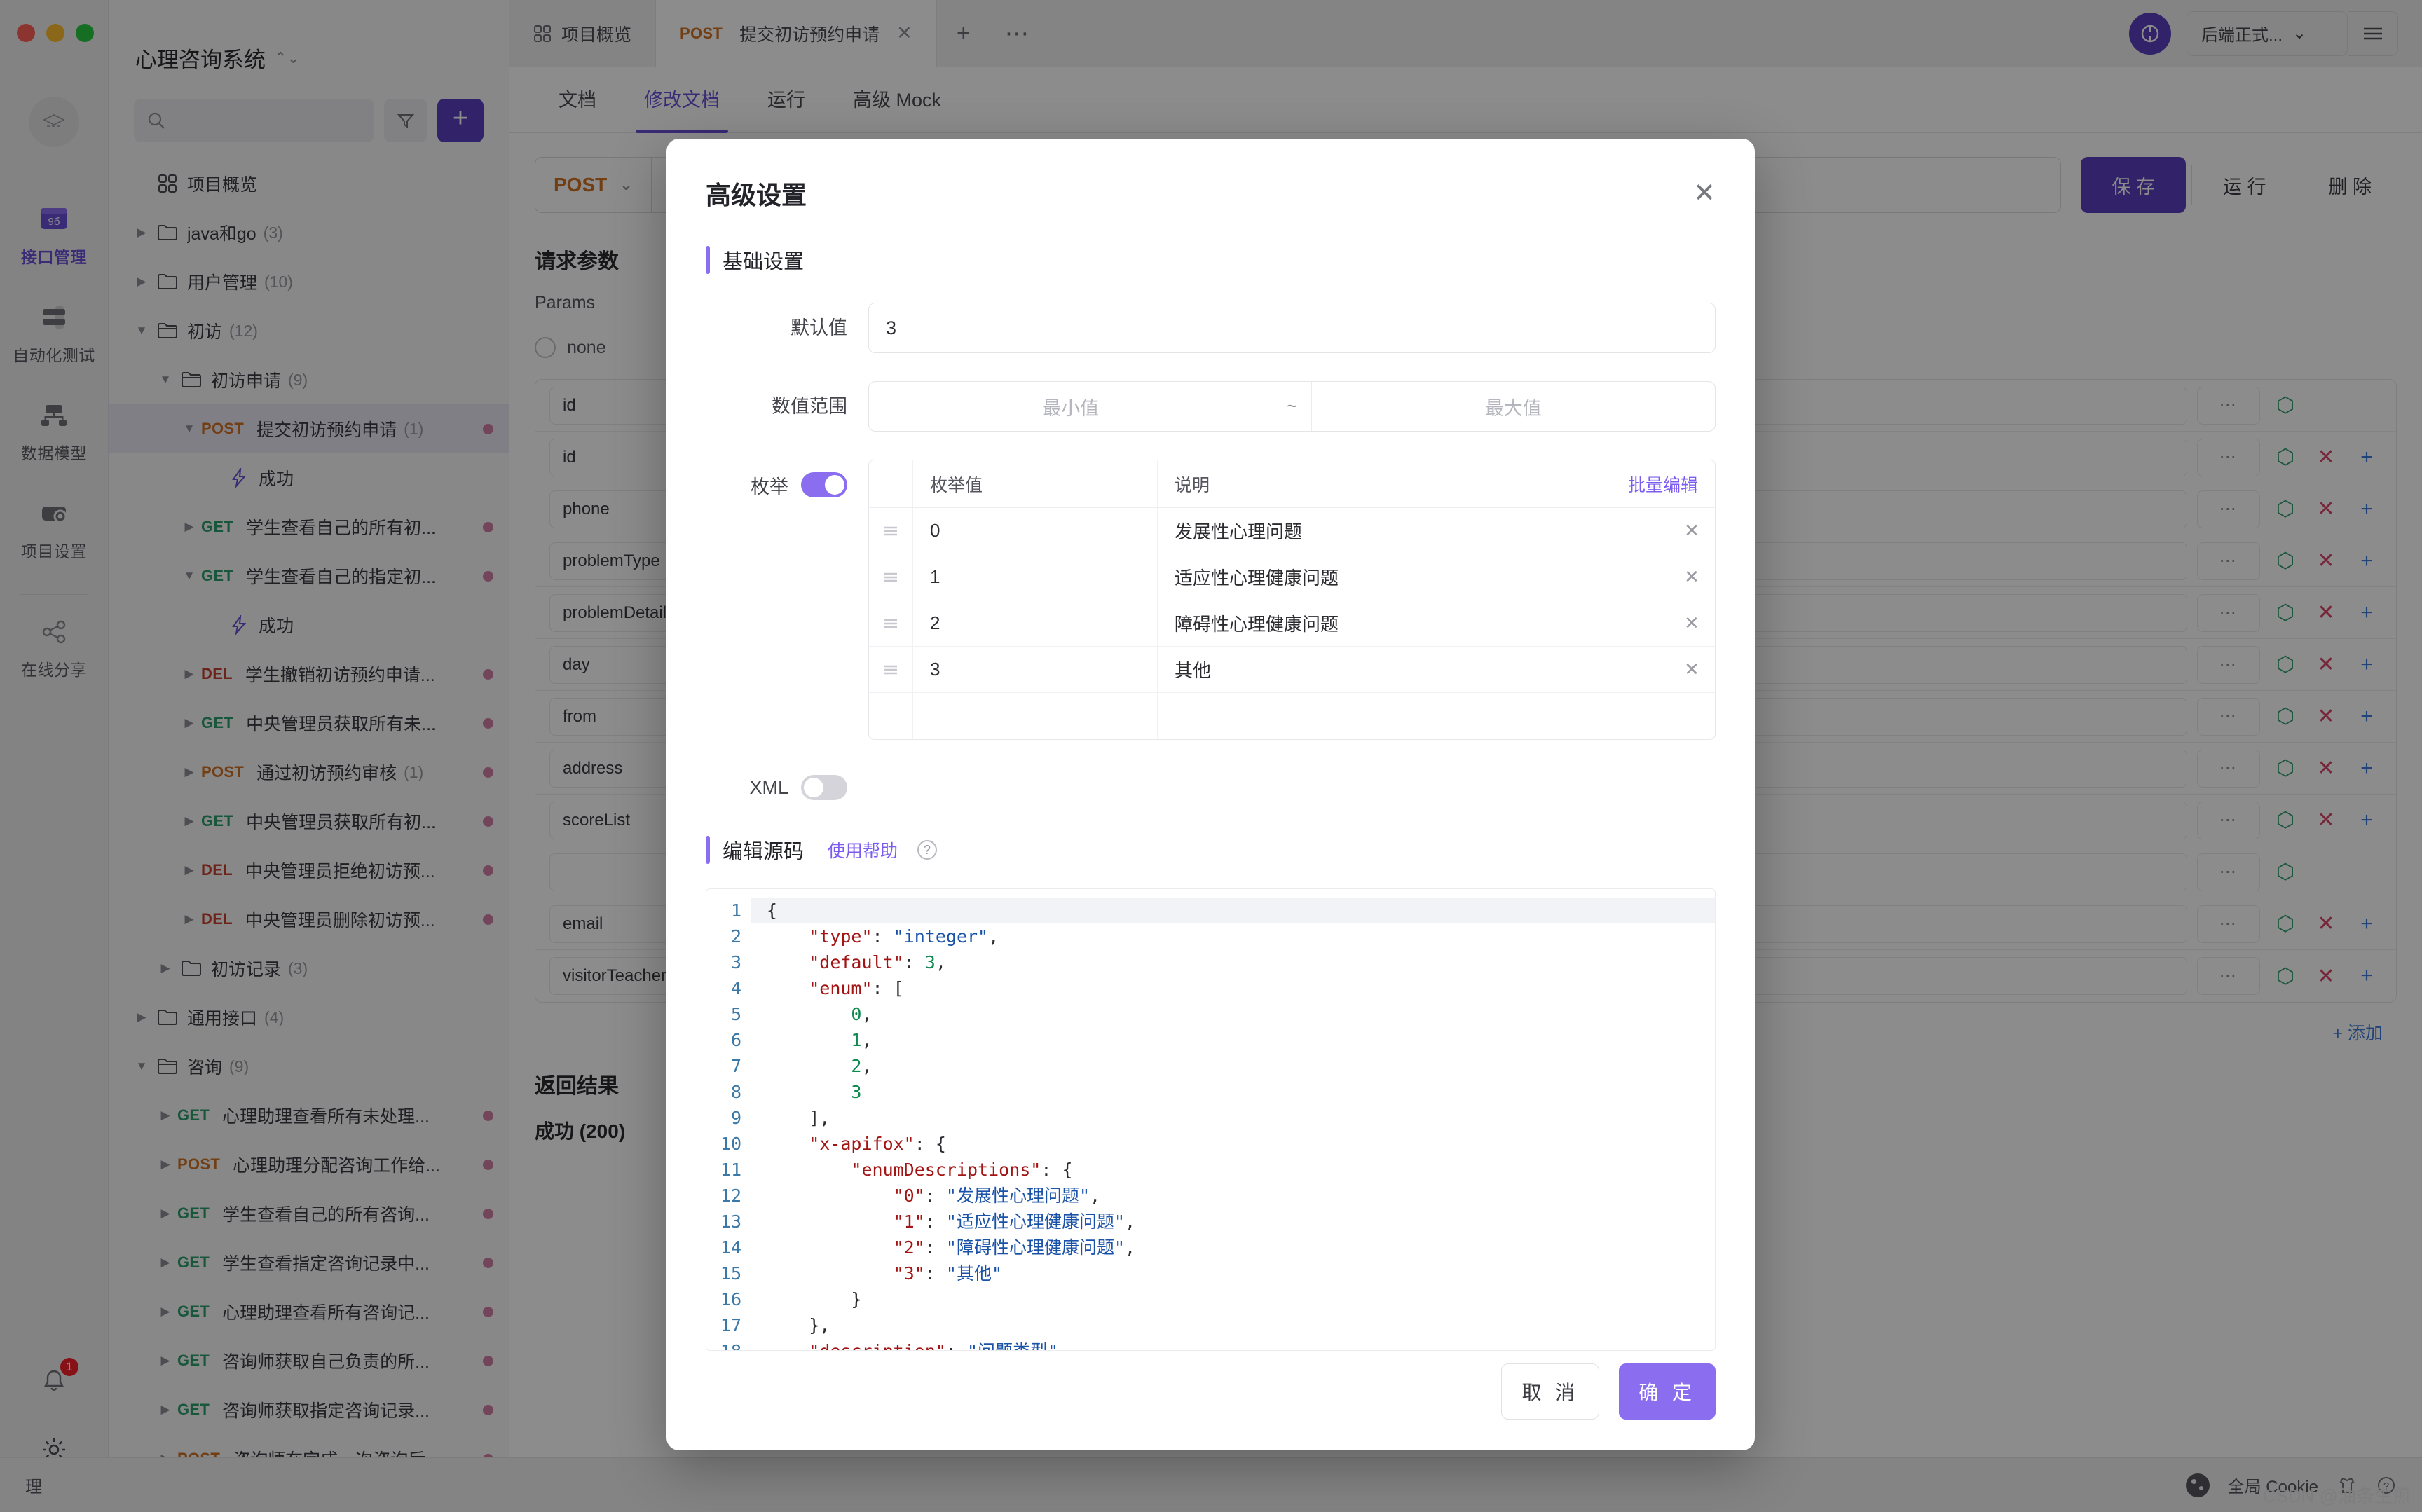 This screenshot has height=1512, width=2422. Describe the element at coordinates (731, 1221) in the screenshot. I see `line-number: 13` at that location.